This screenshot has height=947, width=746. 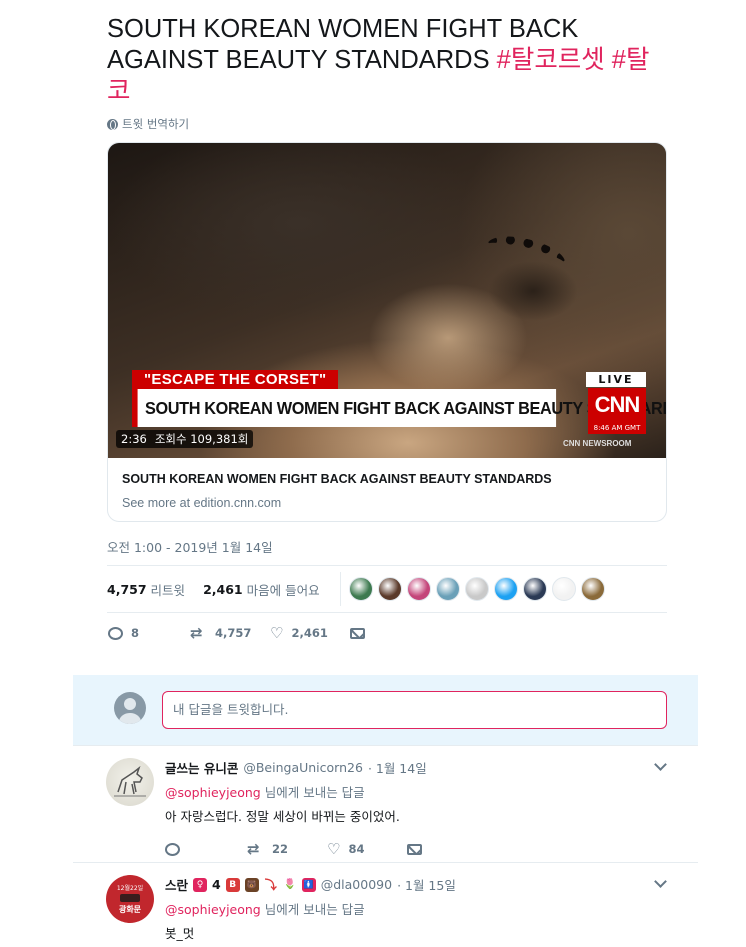 What do you see at coordinates (356, 884) in the screenshot?
I see `reply-author-handle: @dla00090` at bounding box center [356, 884].